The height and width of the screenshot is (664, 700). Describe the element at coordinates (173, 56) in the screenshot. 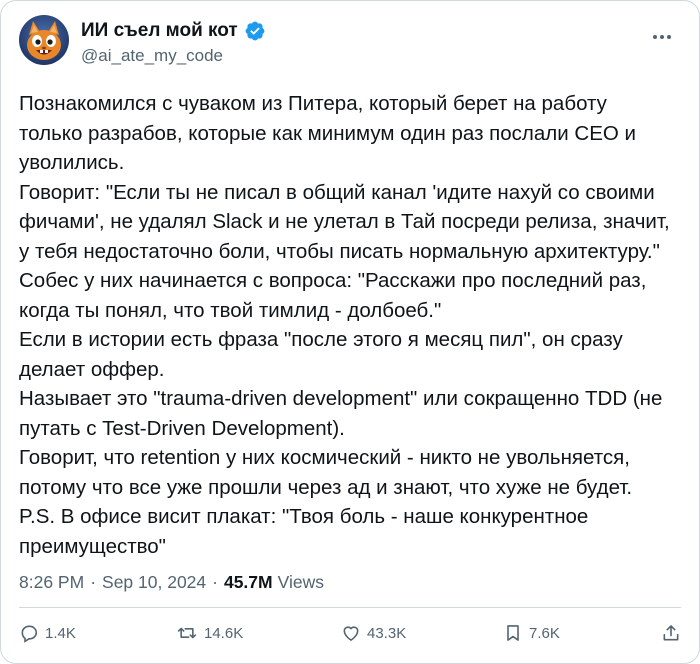

I see `author-handle: @ai_ate_my_code` at that location.